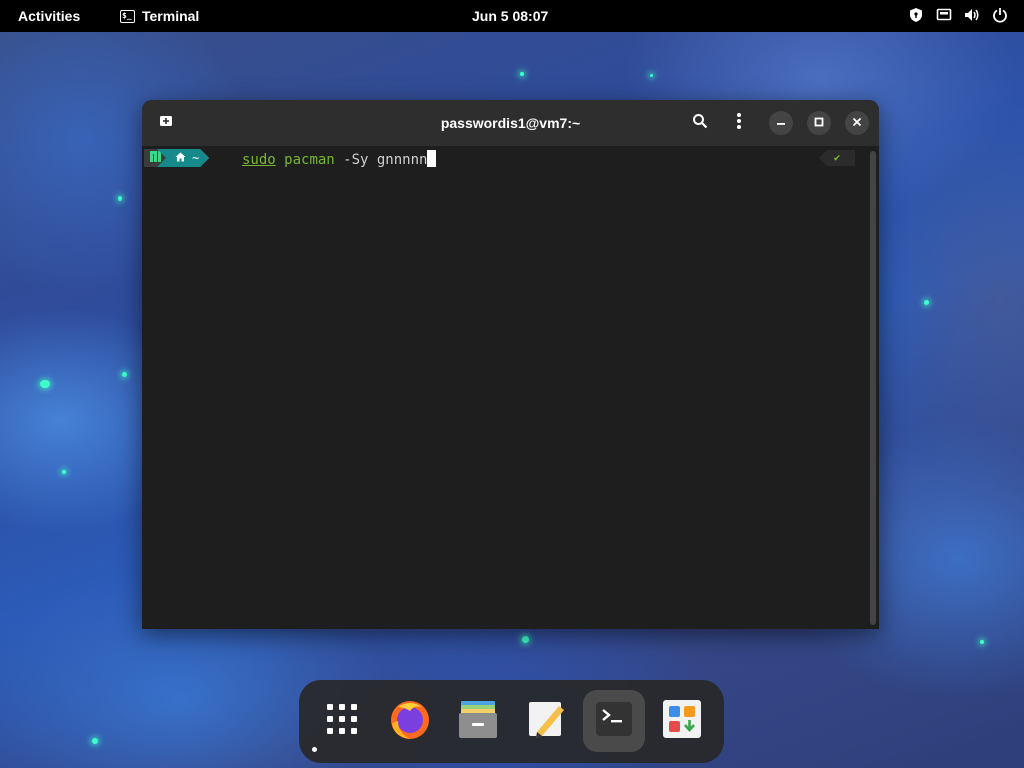  I want to click on search-icon, so click(700, 123).